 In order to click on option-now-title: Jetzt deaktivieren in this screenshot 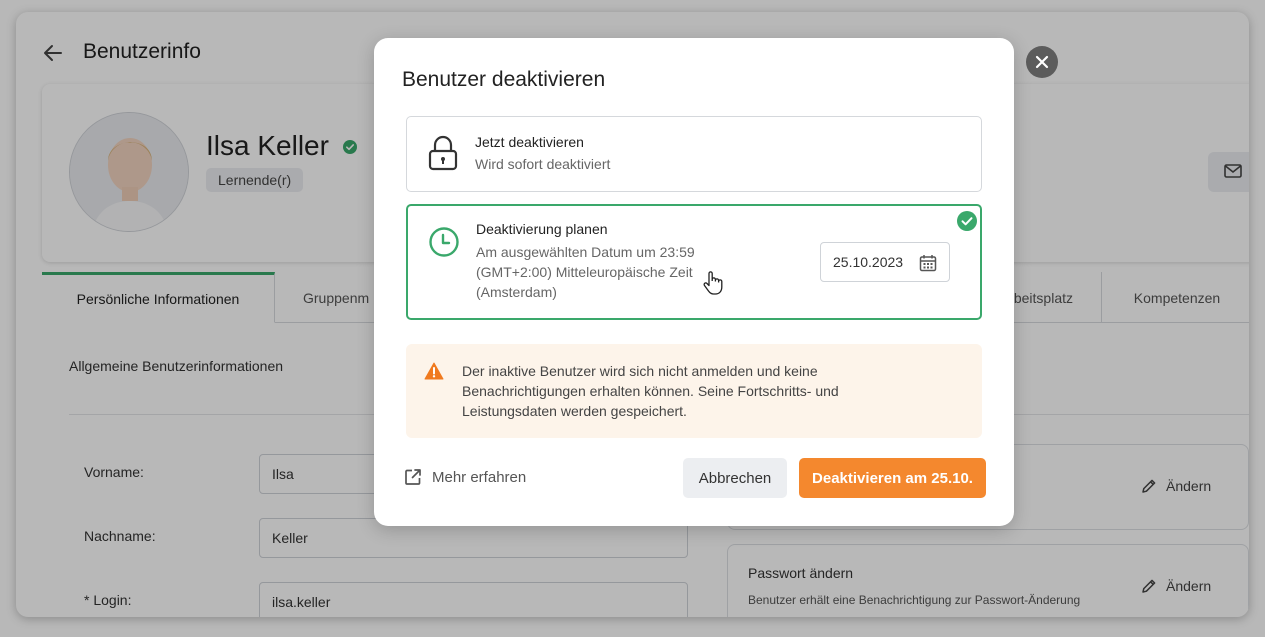, I will do `click(529, 142)`.